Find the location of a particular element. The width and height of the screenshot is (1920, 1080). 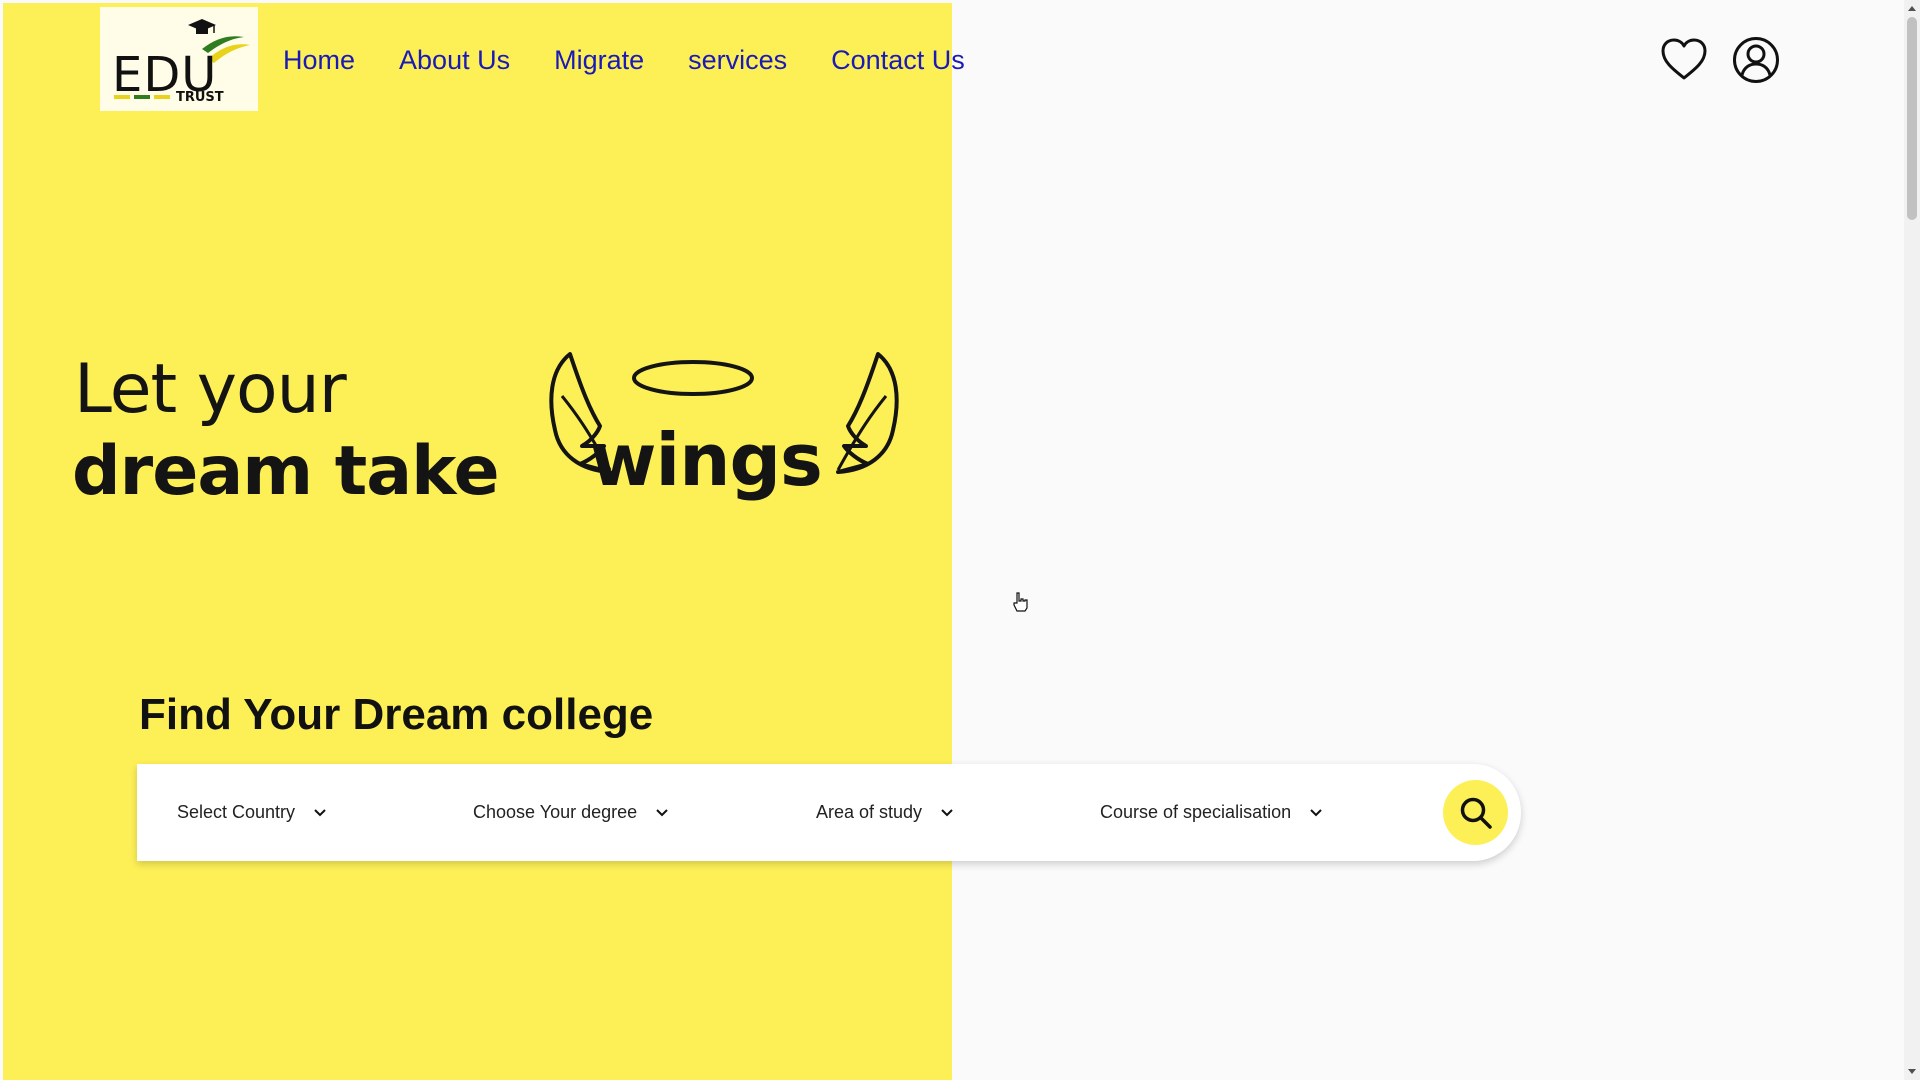

nav-services: services is located at coordinates (737, 60).